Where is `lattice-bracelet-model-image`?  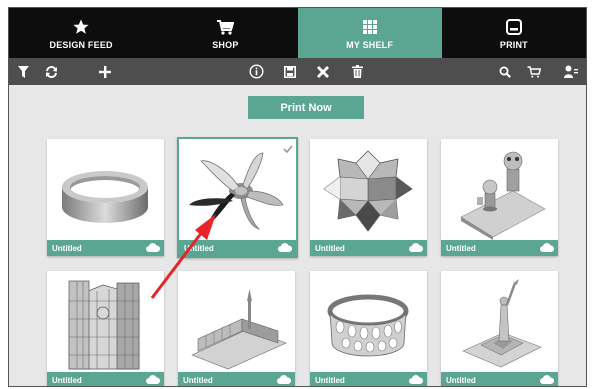 lattice-bracelet-model-image is located at coordinates (368, 325).